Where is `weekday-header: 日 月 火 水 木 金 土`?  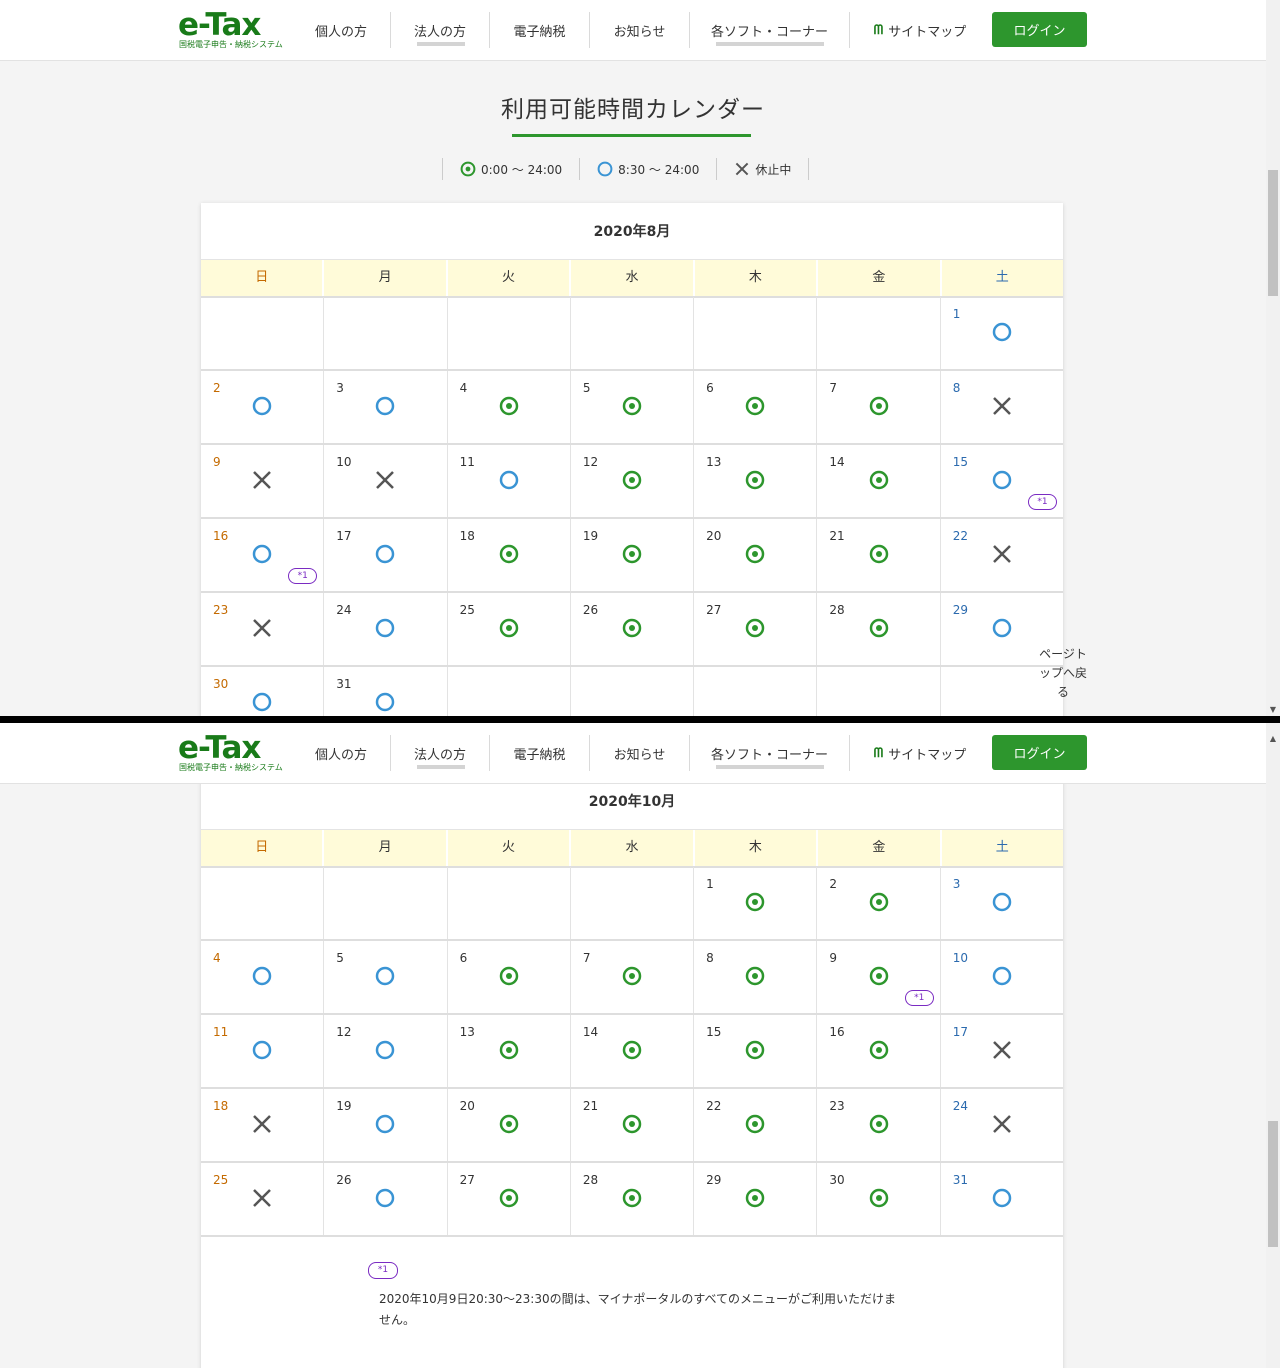 weekday-header: 日 月 火 水 木 金 土 is located at coordinates (632, 848).